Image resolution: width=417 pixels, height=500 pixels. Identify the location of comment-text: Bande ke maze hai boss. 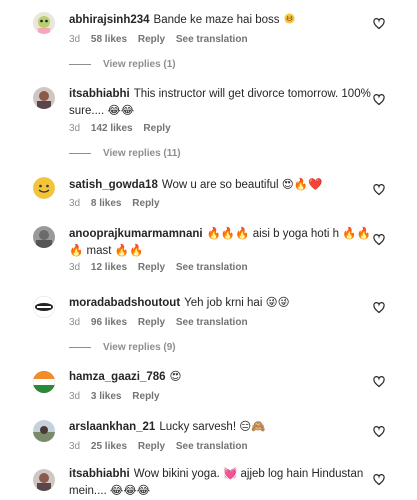
(216, 20).